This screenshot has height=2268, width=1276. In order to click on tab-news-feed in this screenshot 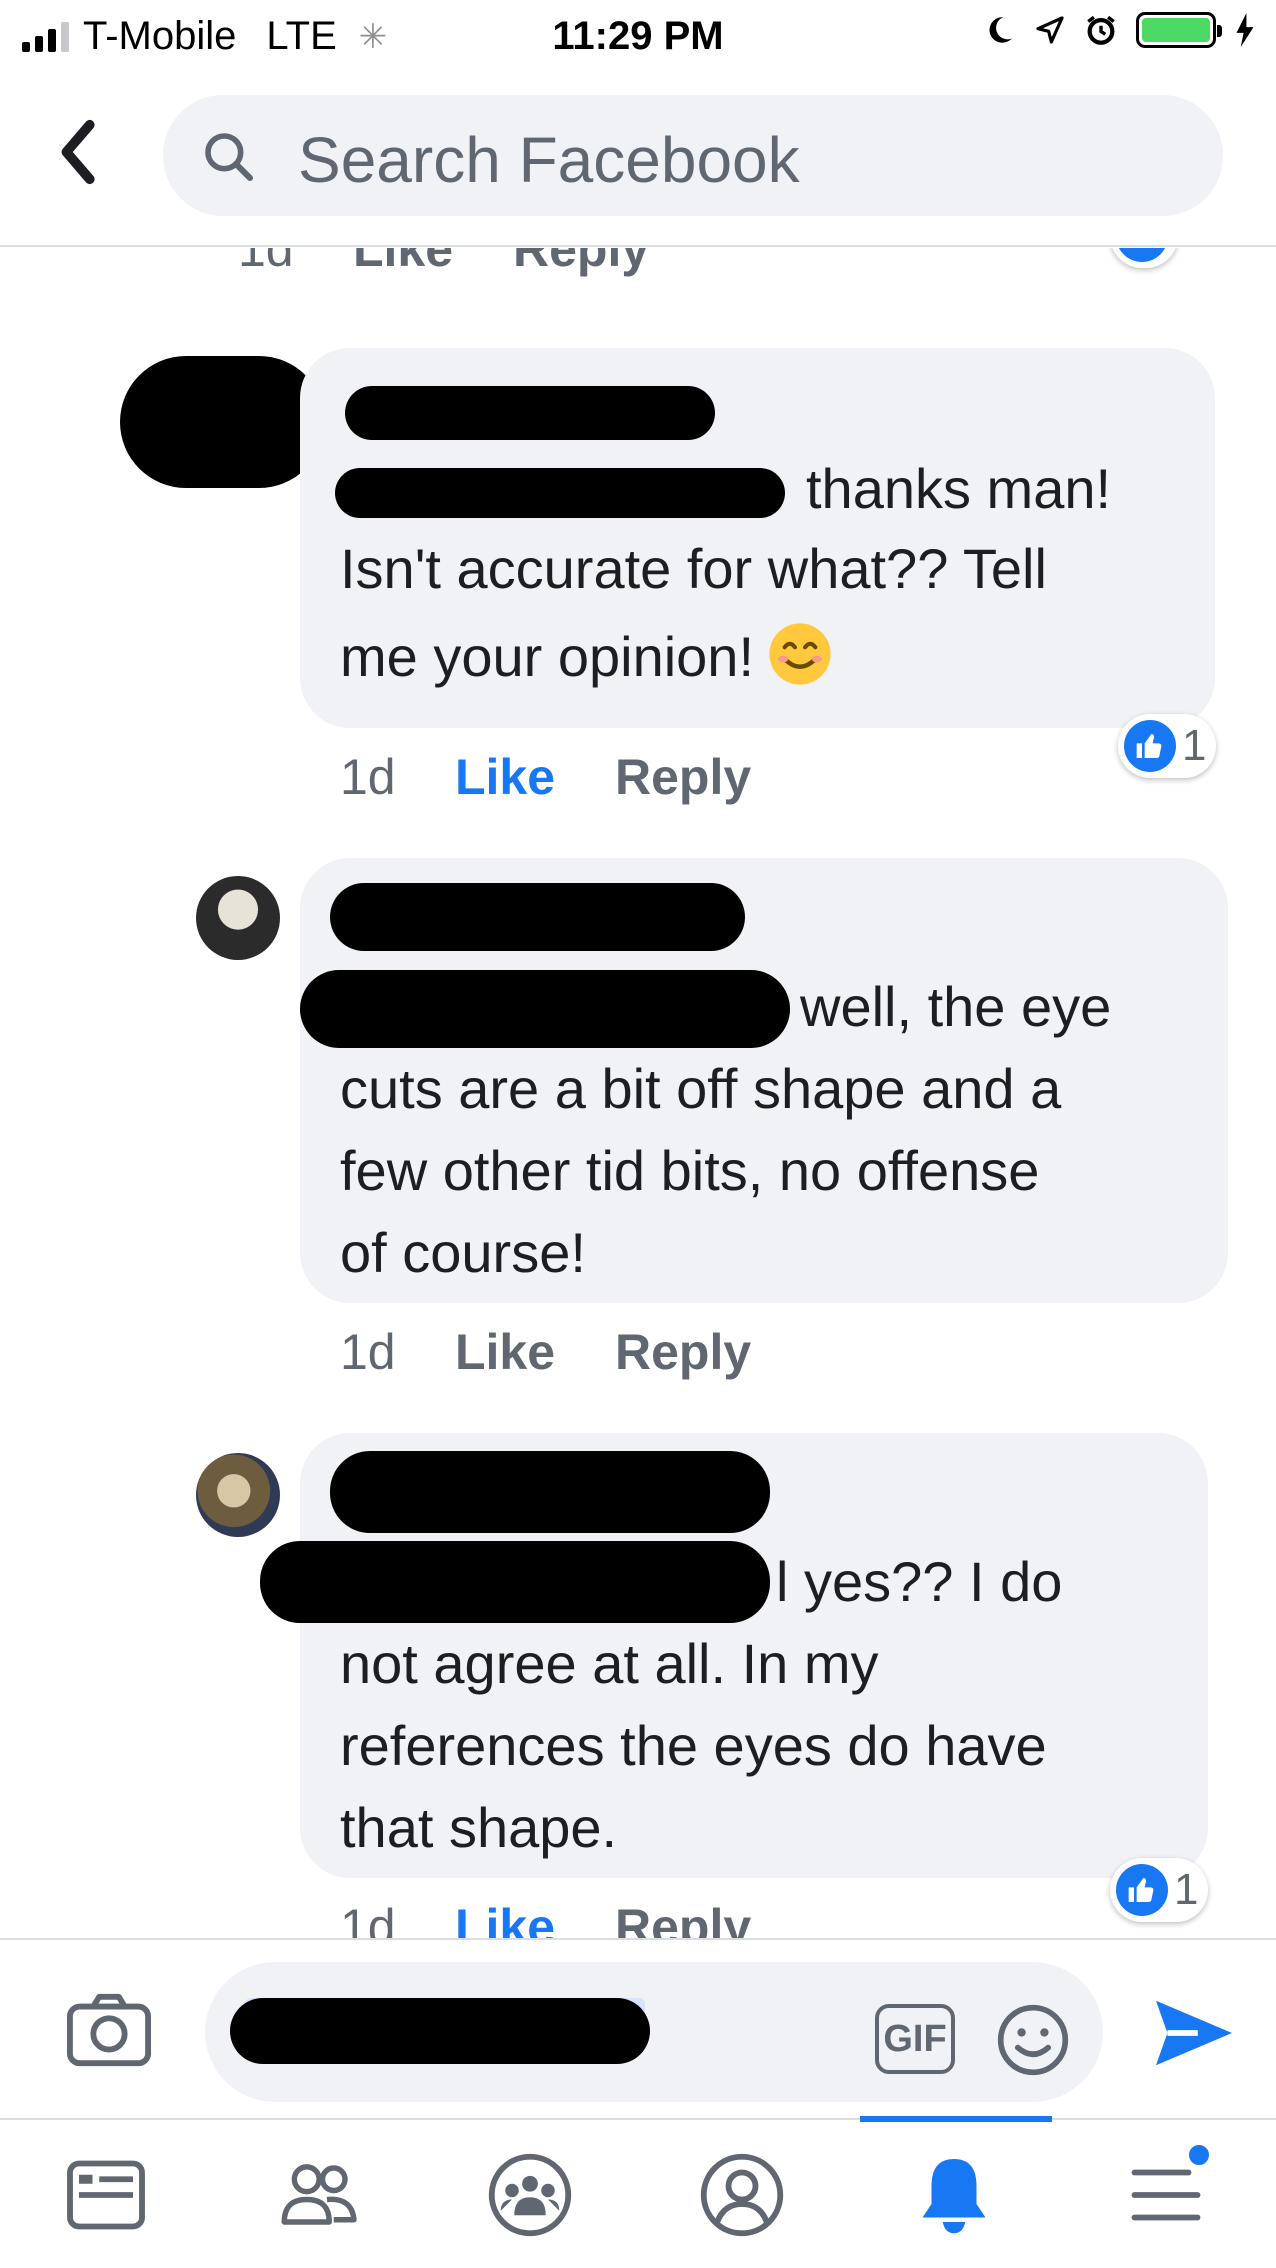, I will do `click(106, 2194)`.